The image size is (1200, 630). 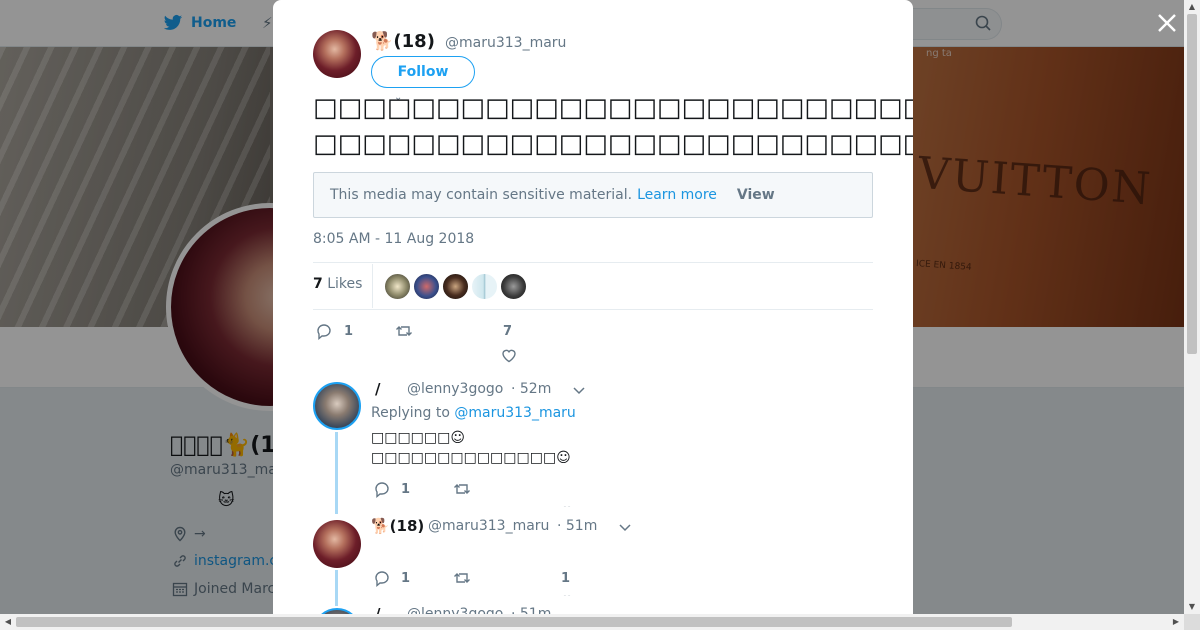 I want to click on likes-stat-number: 7, so click(x=318, y=284).